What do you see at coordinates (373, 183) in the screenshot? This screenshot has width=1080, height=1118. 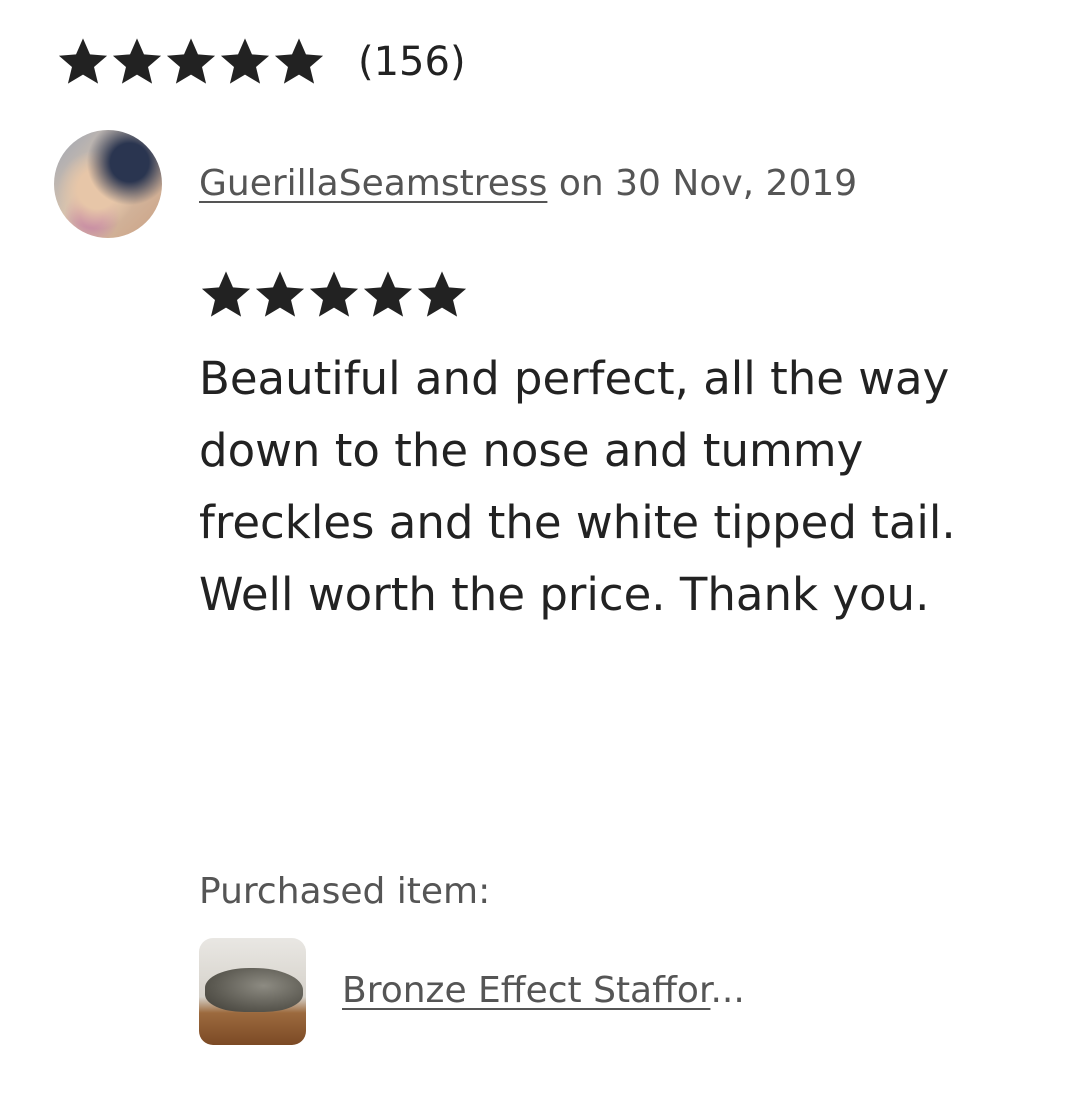 I see `reviewer-name-link: GuerillaSeamstress` at bounding box center [373, 183].